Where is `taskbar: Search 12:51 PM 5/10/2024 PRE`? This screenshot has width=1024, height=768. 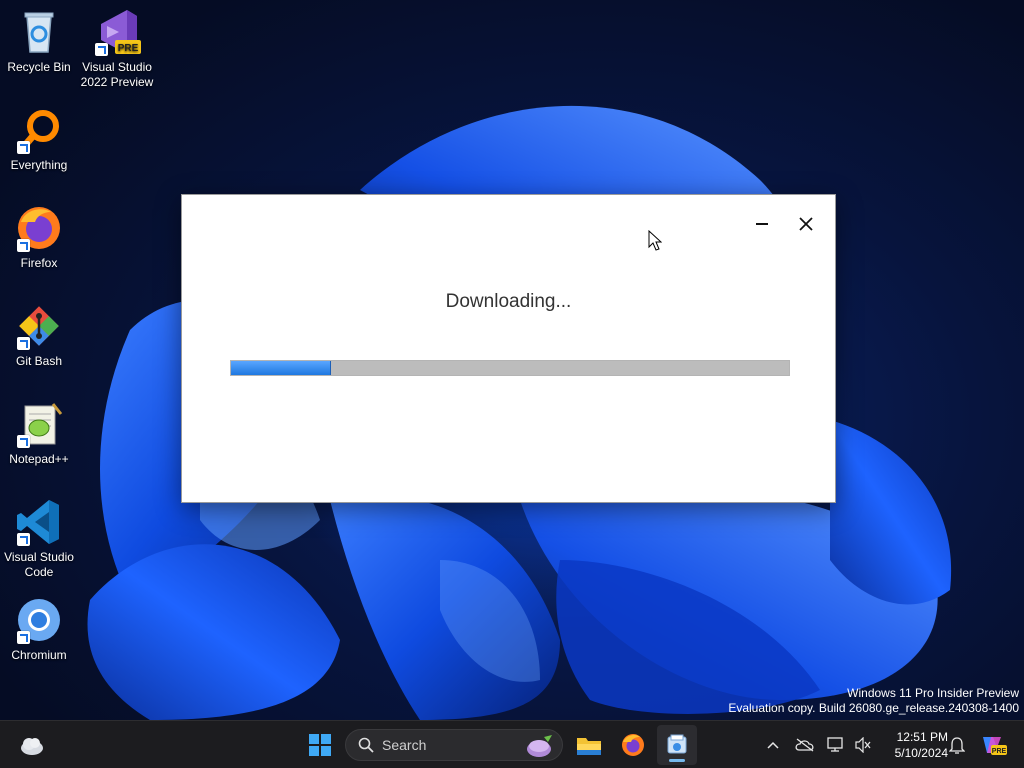
taskbar: Search 12:51 PM 5/10/2024 PRE is located at coordinates (512, 744).